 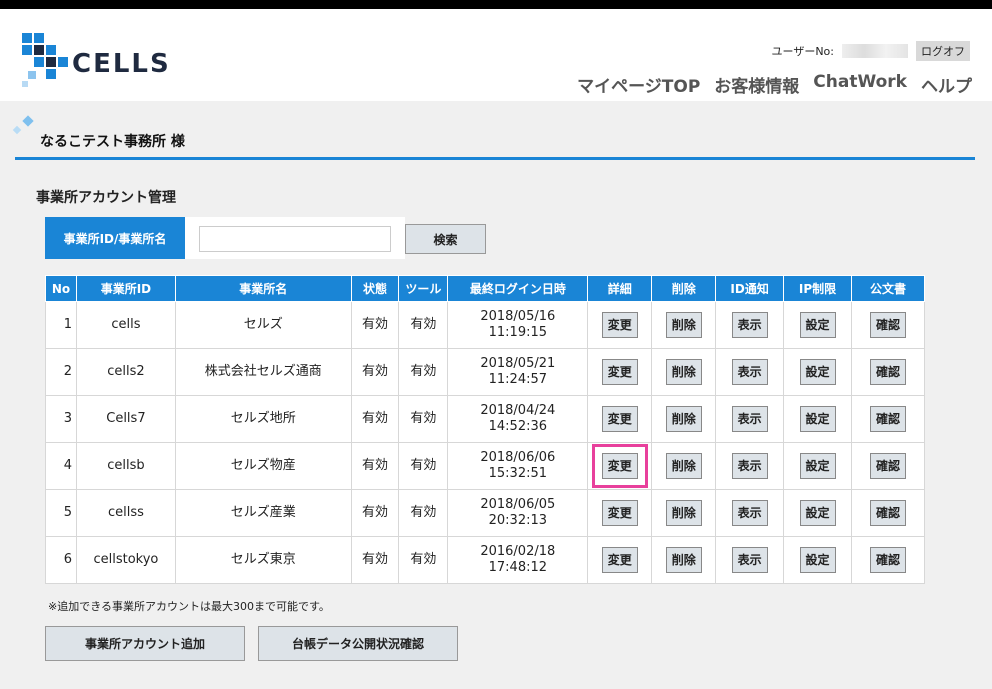 What do you see at coordinates (125, 513) in the screenshot?
I see `row-office-id: cellss` at bounding box center [125, 513].